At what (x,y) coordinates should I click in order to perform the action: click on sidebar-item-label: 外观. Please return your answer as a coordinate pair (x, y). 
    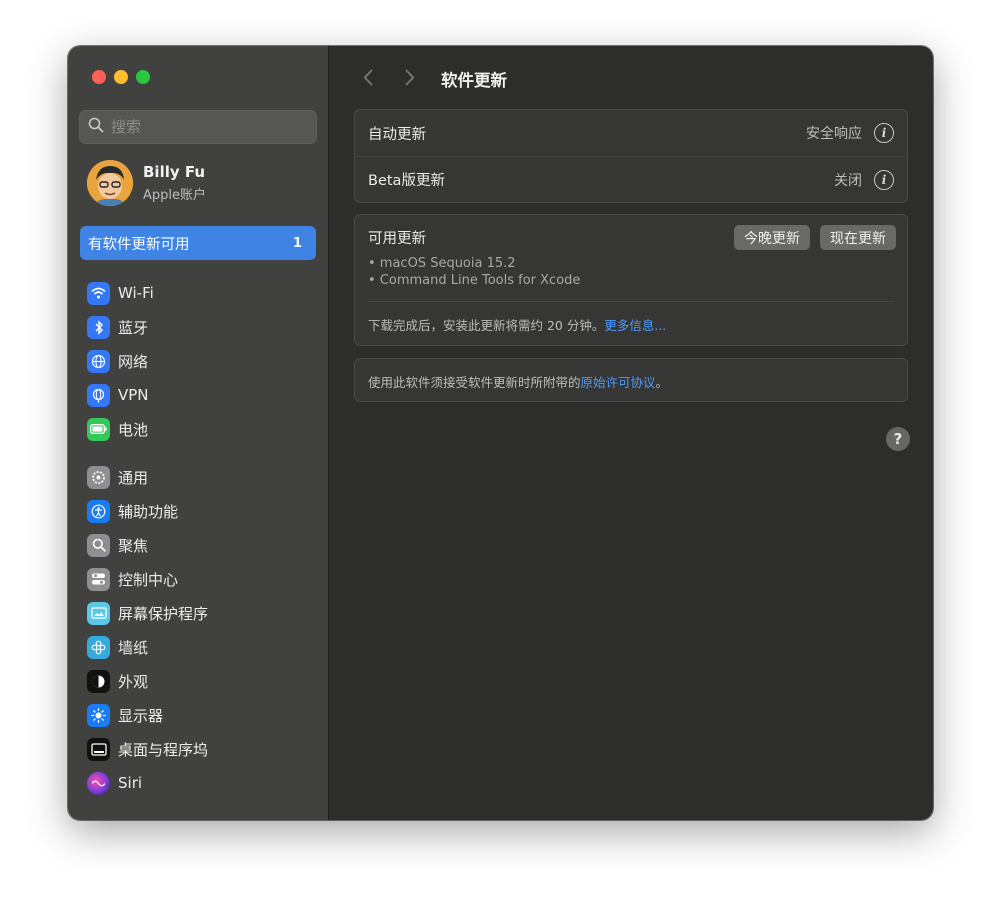
    Looking at the image, I should click on (133, 681).